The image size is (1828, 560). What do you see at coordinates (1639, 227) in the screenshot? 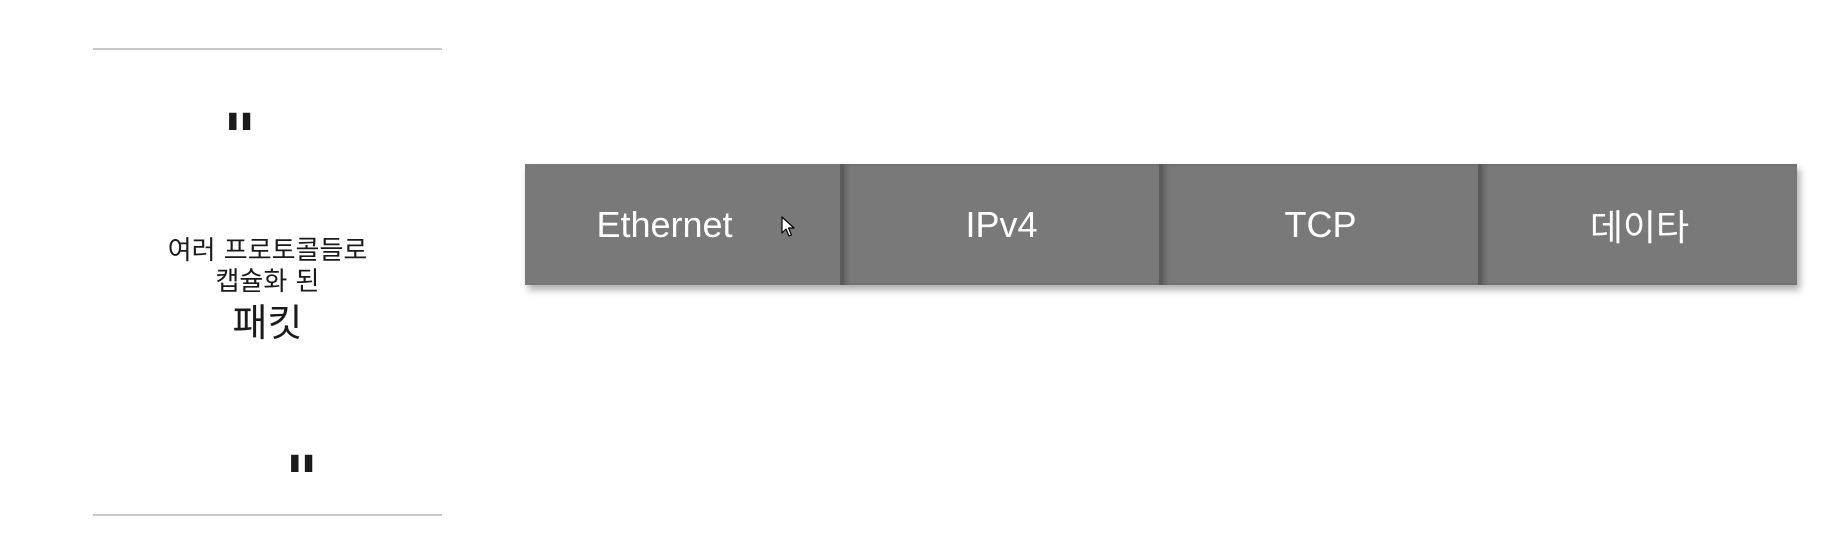
I see `segment-label-data: 데이타` at bounding box center [1639, 227].